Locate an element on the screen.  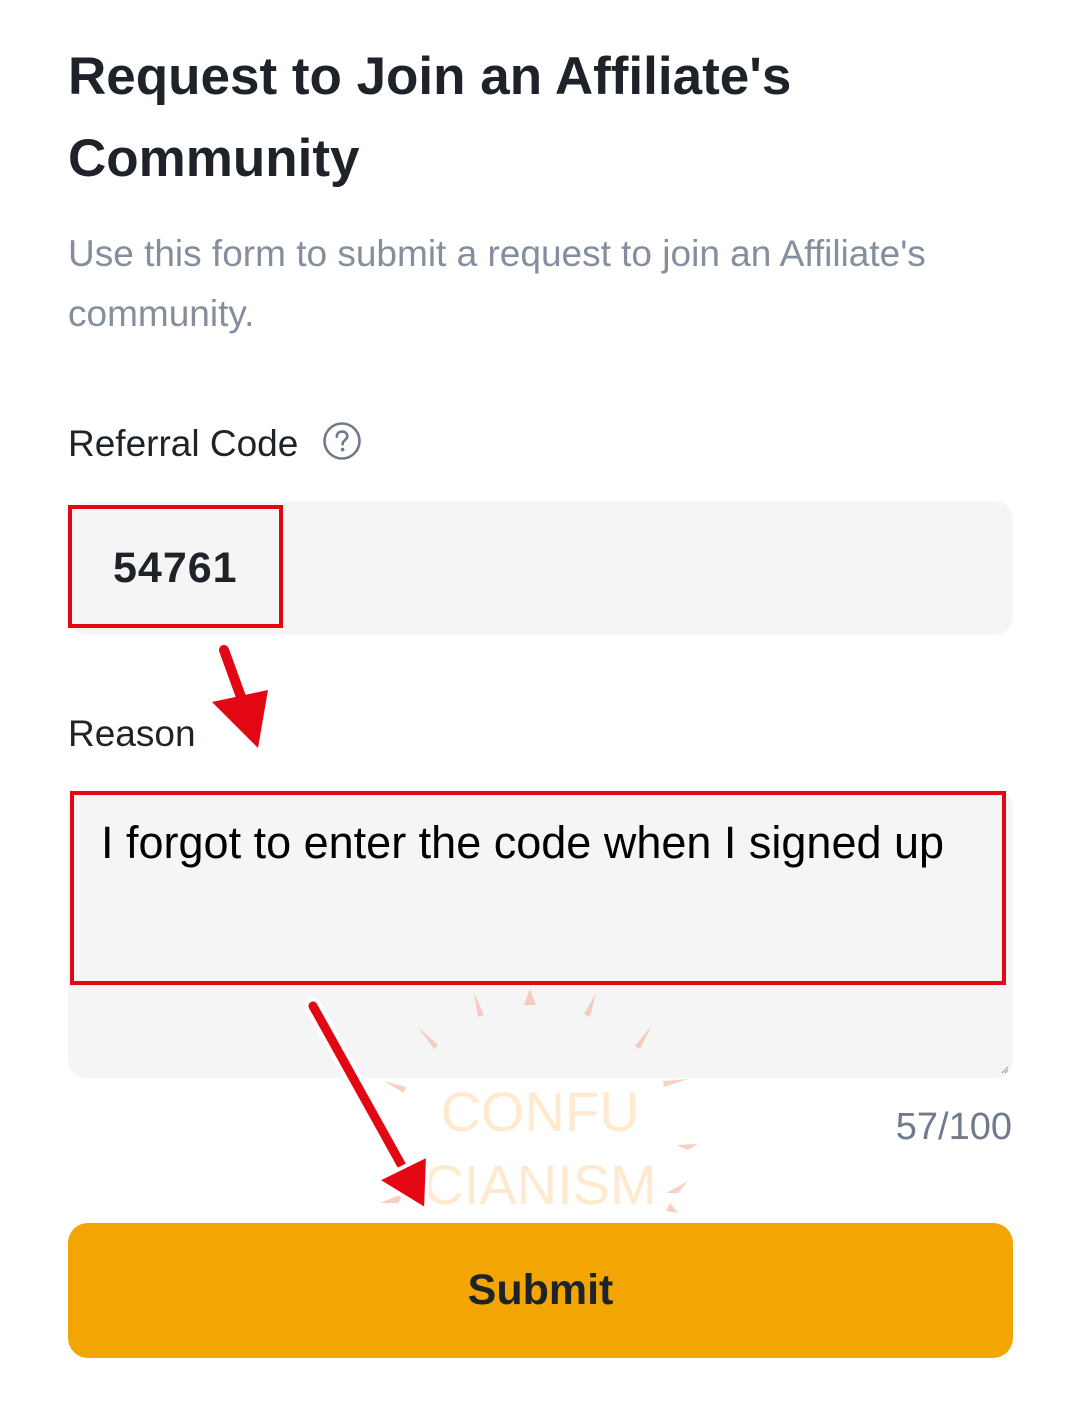
submit-button: Submit is located at coordinates (540, 1290).